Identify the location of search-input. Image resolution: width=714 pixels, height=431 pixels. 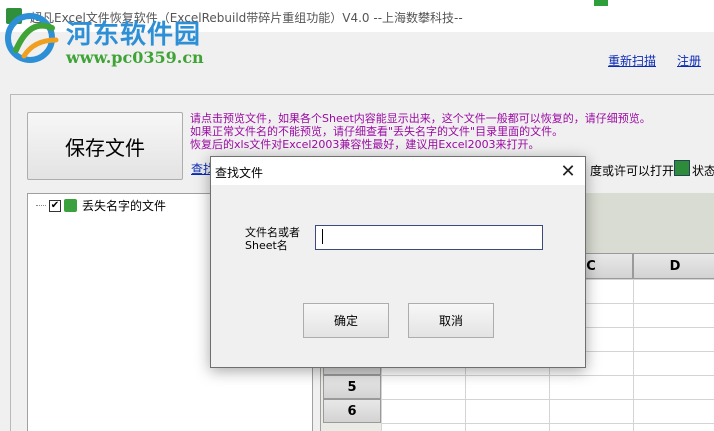
(429, 237).